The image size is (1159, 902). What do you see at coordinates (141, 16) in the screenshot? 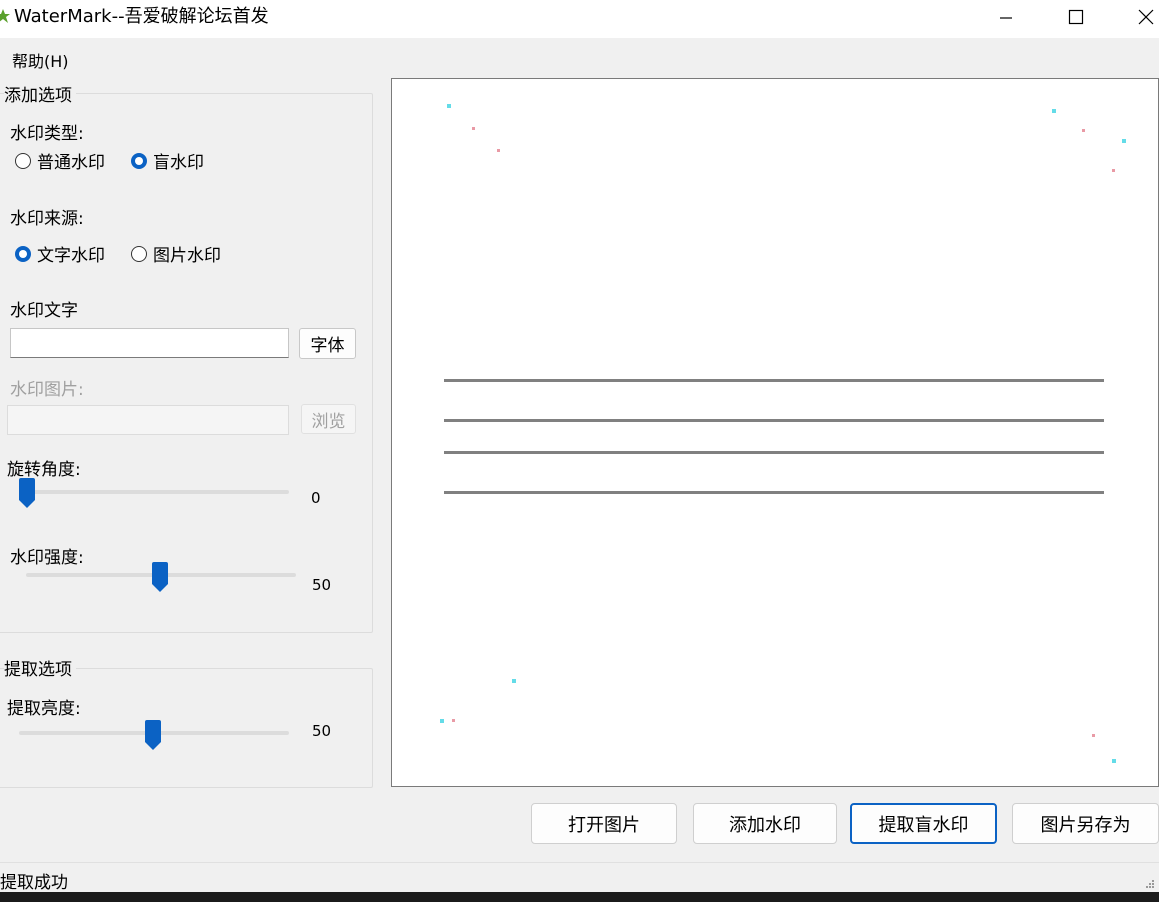
I see `window-title: WaterMark--吾爱破解论坛首发` at bounding box center [141, 16].